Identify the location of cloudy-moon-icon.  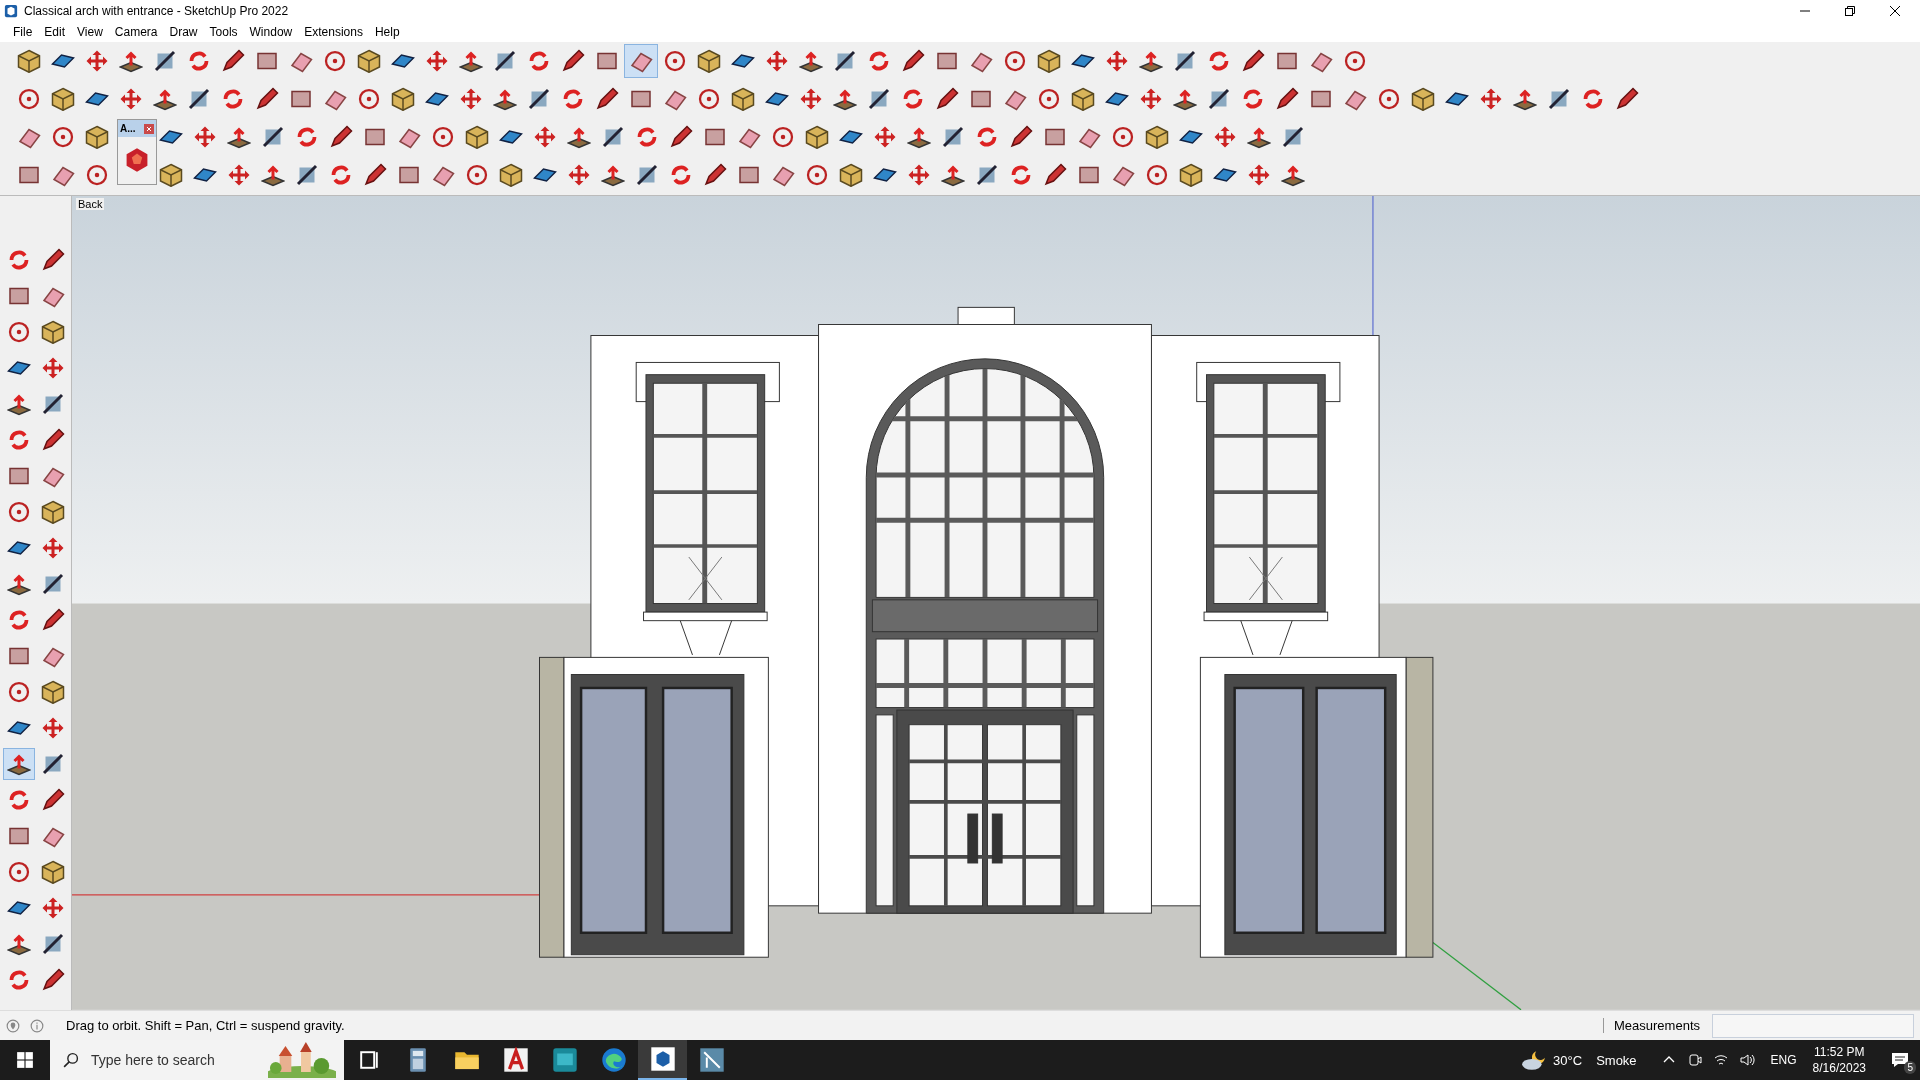
(1534, 1060).